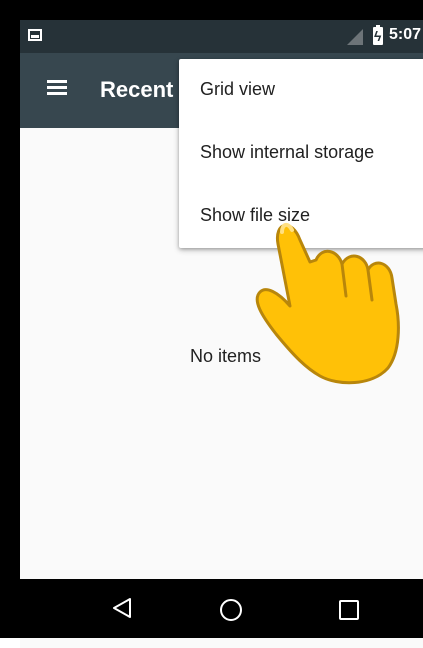  I want to click on status-bar: ϟ 5:07, so click(221, 36).